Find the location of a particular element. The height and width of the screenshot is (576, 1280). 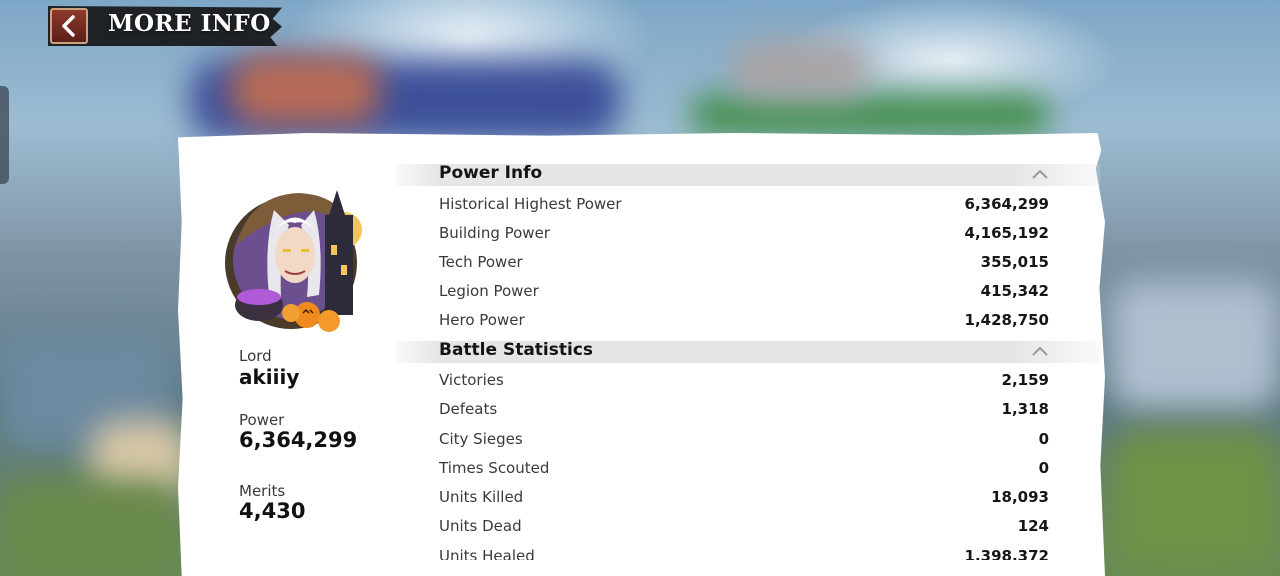

row-value: 415,342 is located at coordinates (1014, 291).